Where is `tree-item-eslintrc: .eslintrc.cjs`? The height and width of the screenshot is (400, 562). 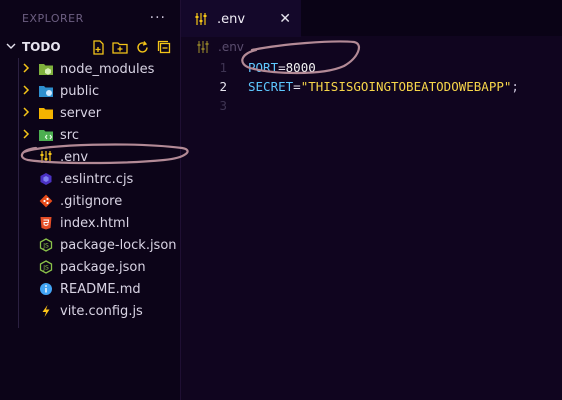
tree-item-eslintrc: .eslintrc.cjs is located at coordinates (90, 179).